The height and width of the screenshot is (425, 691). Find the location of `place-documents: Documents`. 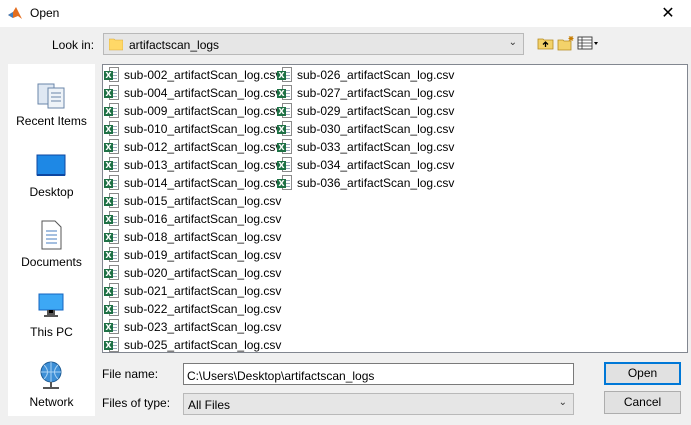

place-documents: Documents is located at coordinates (51, 246).